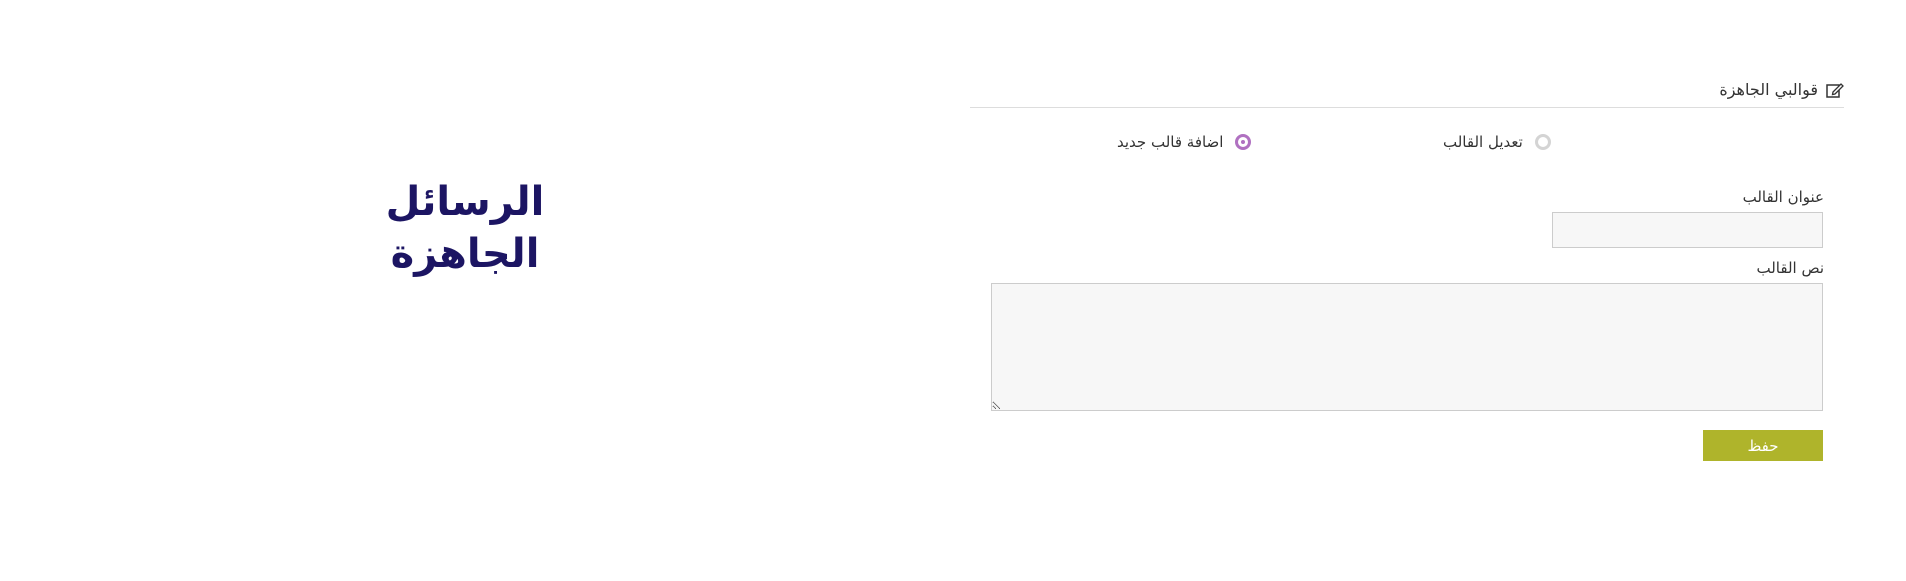 This screenshot has width=1906, height=581. Describe the element at coordinates (1790, 268) in the screenshot. I see `template-body-label: نص القالب` at that location.